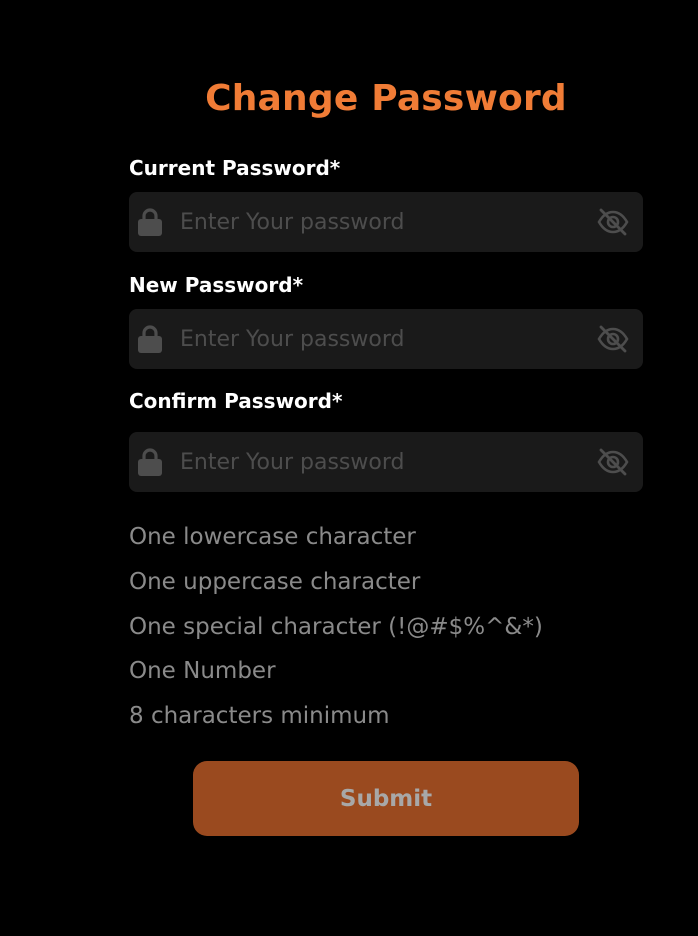 This screenshot has width=698, height=936. I want to click on confirm-password-input, so click(380, 462).